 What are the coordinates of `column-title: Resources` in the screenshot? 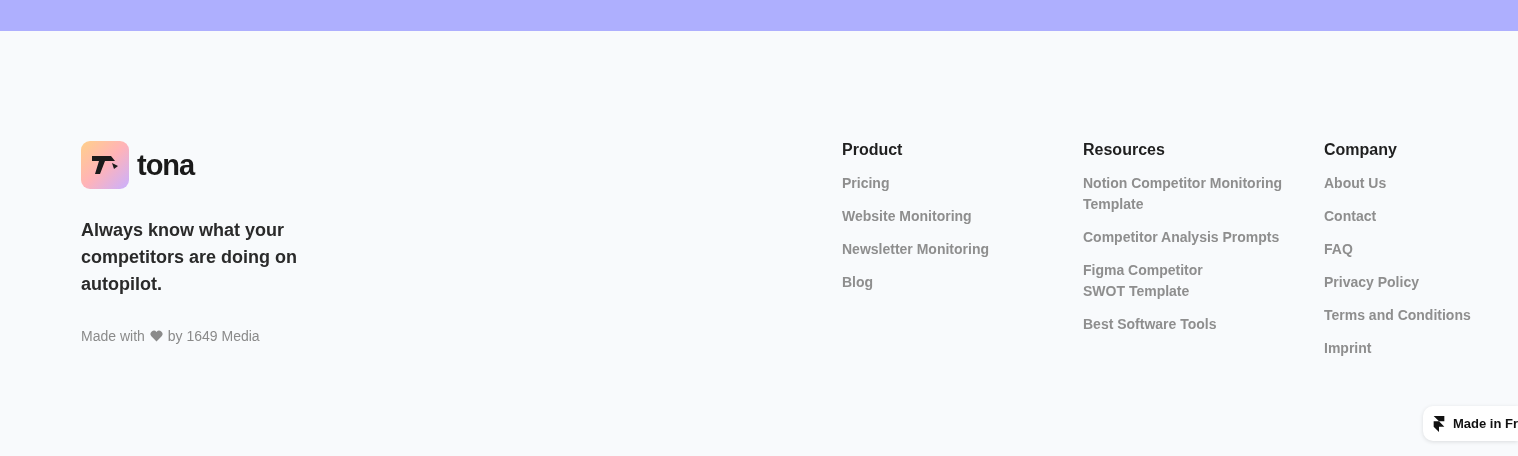 It's located at (1124, 150).